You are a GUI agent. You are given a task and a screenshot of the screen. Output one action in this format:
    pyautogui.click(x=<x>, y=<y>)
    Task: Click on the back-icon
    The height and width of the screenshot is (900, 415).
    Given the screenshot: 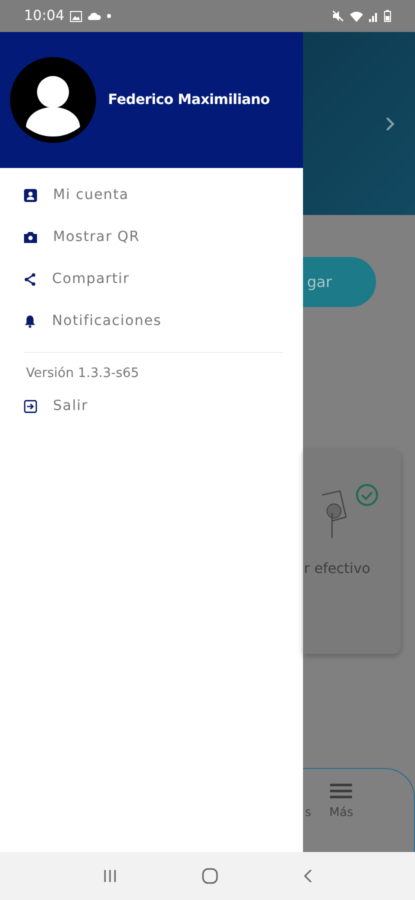 What is the action you would take?
    pyautogui.click(x=307, y=876)
    